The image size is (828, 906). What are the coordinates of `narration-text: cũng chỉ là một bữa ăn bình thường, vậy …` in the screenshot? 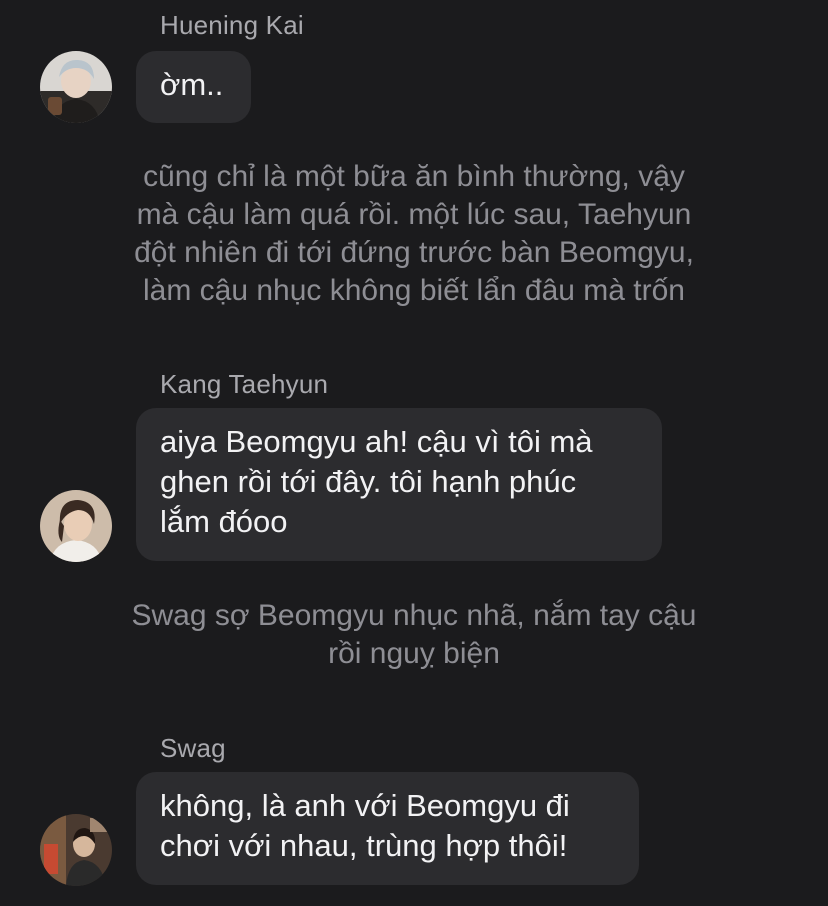 It's located at (414, 233).